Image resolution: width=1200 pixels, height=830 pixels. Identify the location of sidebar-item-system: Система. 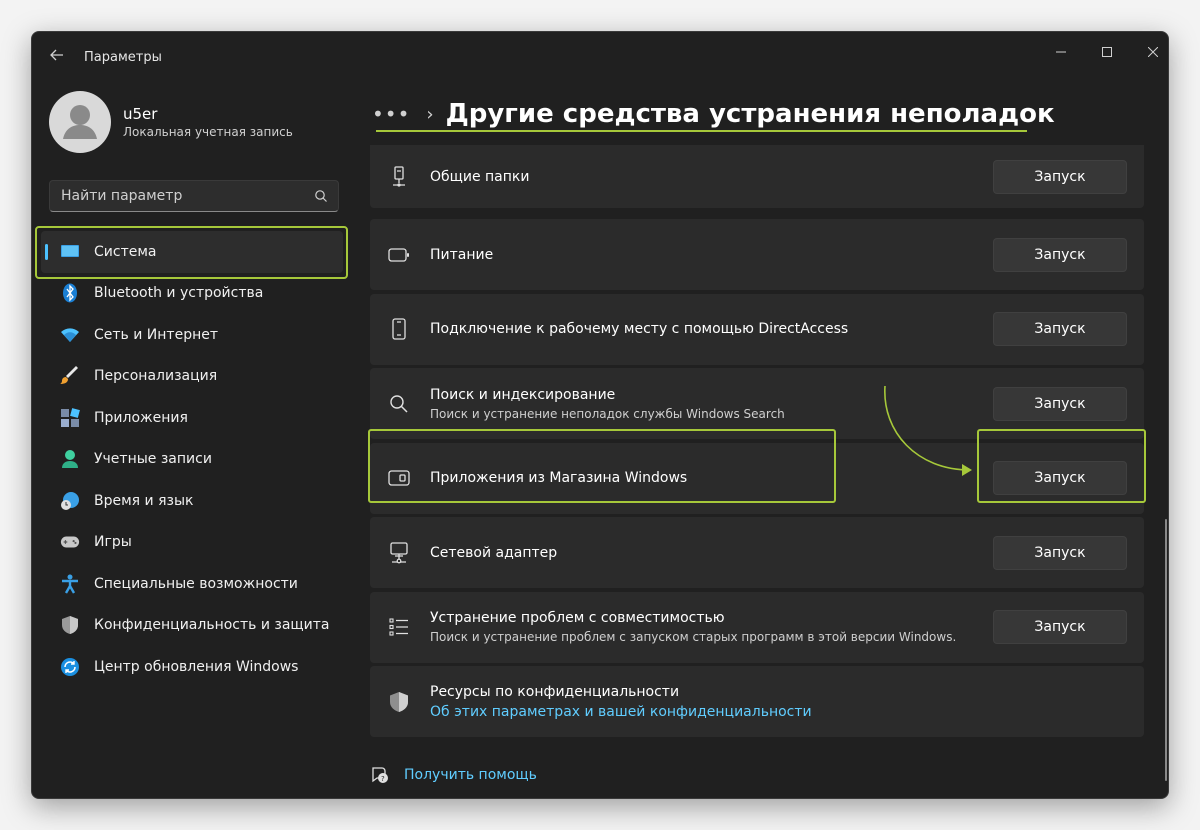
(192, 252).